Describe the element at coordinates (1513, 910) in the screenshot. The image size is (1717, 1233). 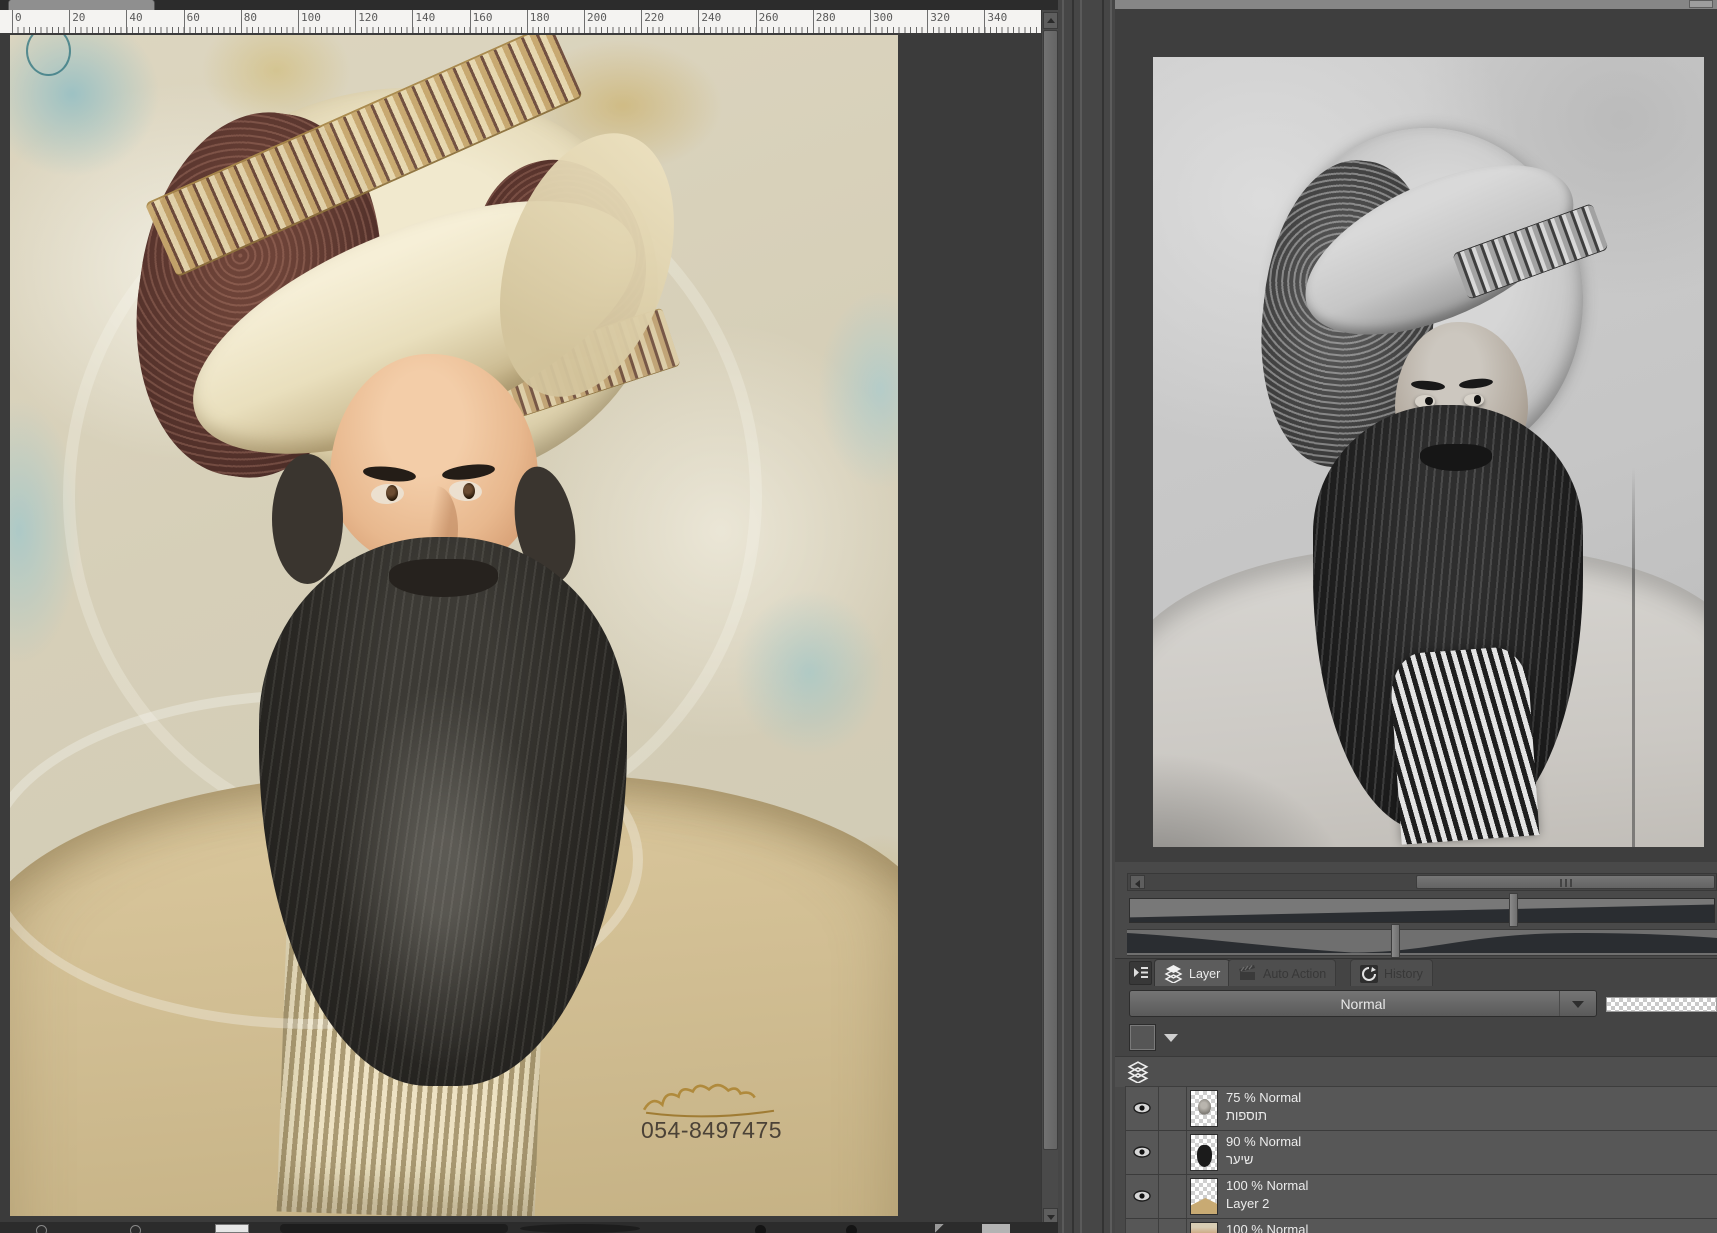
I see `zoom-slider-handle` at that location.